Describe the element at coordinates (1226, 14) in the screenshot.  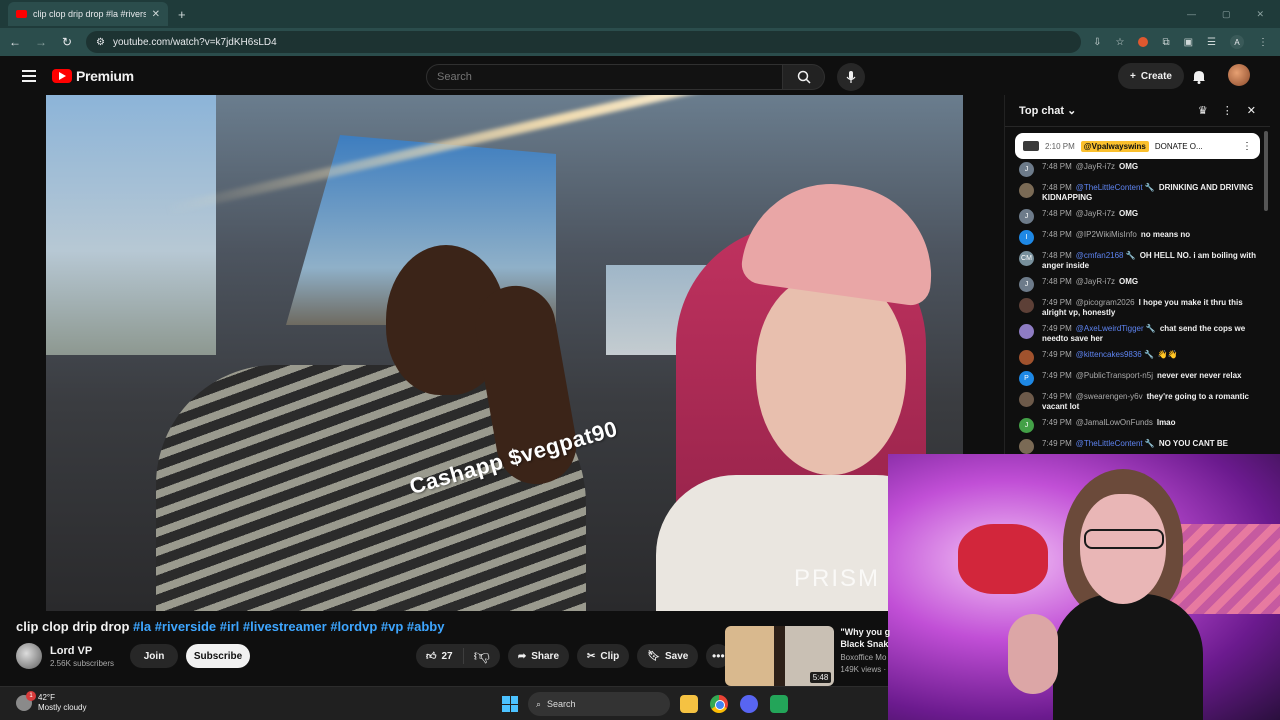
I see `maximize-icon: ▢` at that location.